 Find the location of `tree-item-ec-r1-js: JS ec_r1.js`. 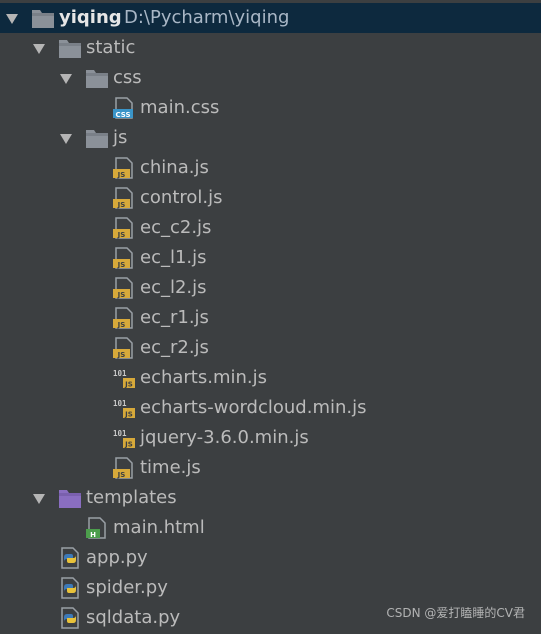

tree-item-ec-r1-js: JS ec_r1.js is located at coordinates (270, 318).